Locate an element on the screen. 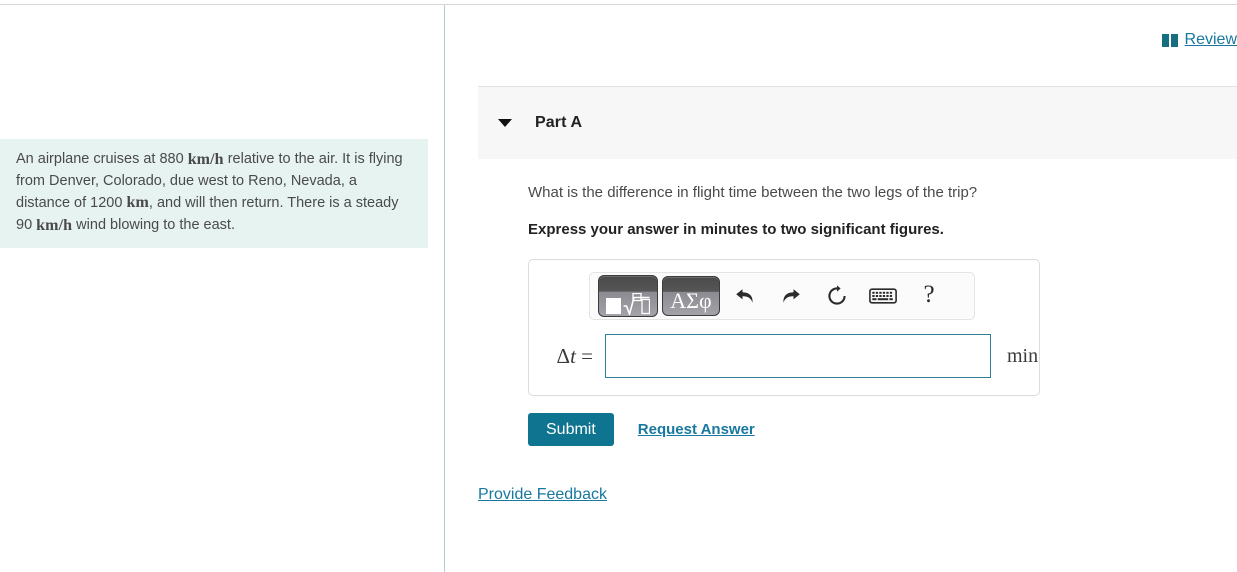 The image size is (1237, 572). answer-variable-label: Δt = is located at coordinates (574, 355).